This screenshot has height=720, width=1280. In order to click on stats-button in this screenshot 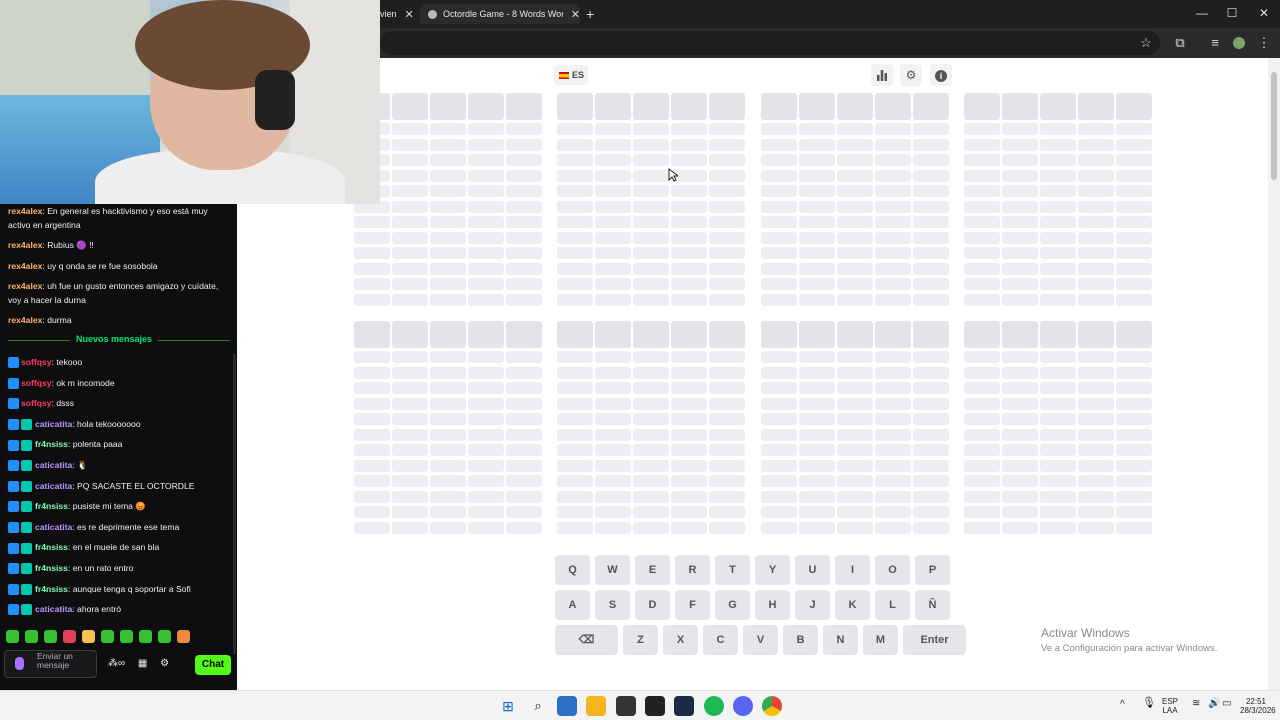, I will do `click(882, 75)`.